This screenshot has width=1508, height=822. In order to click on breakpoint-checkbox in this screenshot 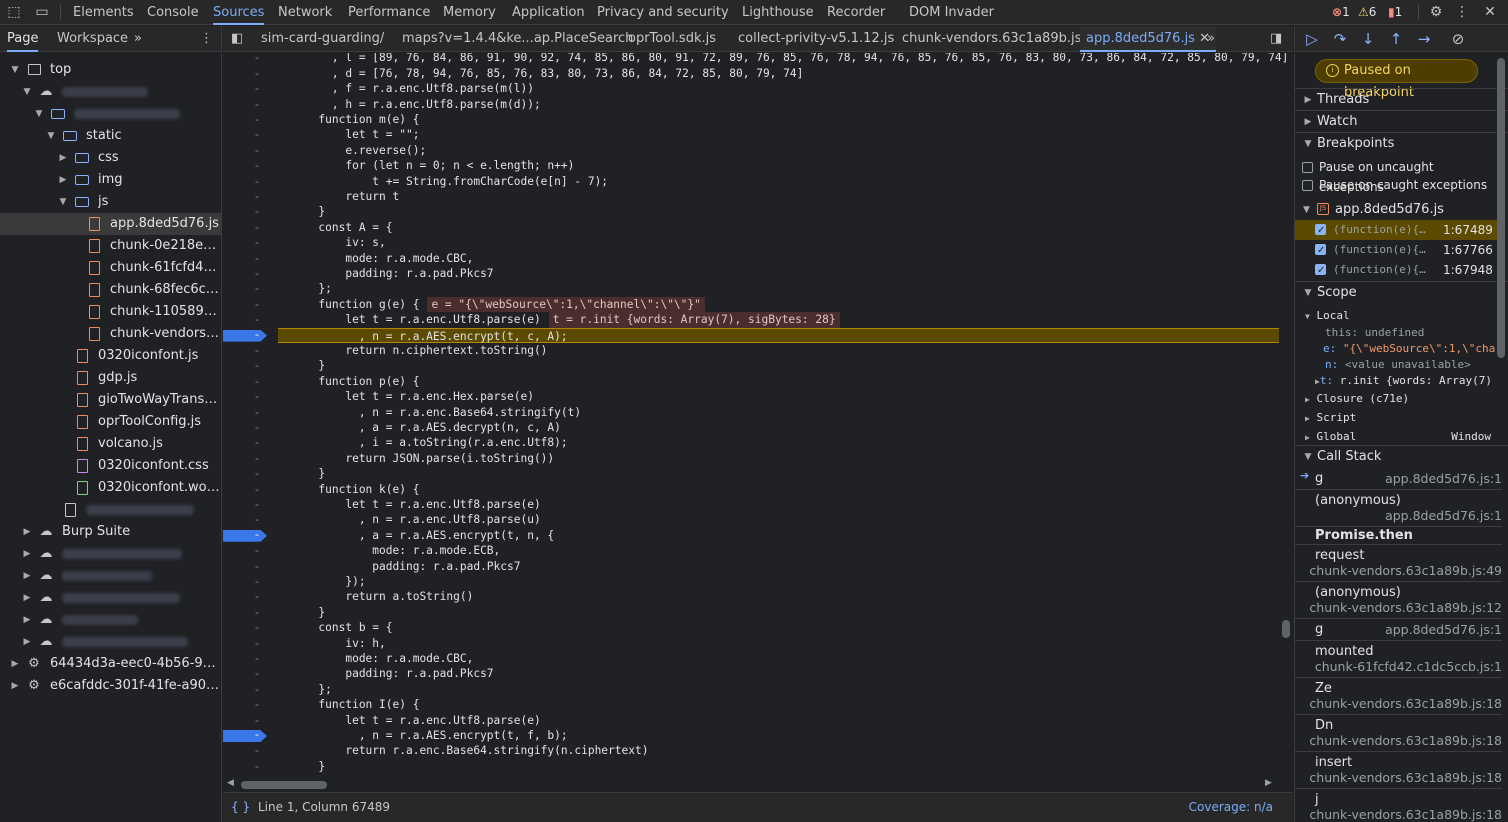, I will do `click(1320, 231)`.